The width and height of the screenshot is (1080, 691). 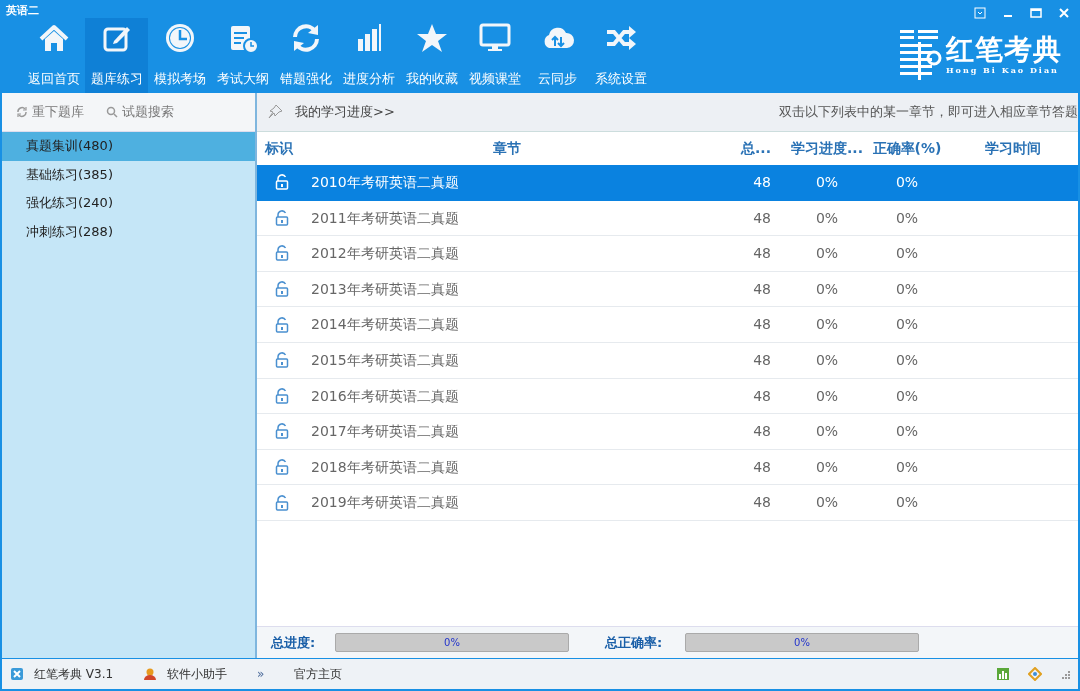 I want to click on table-cell: 2010年考研英语二真题, so click(x=507, y=183).